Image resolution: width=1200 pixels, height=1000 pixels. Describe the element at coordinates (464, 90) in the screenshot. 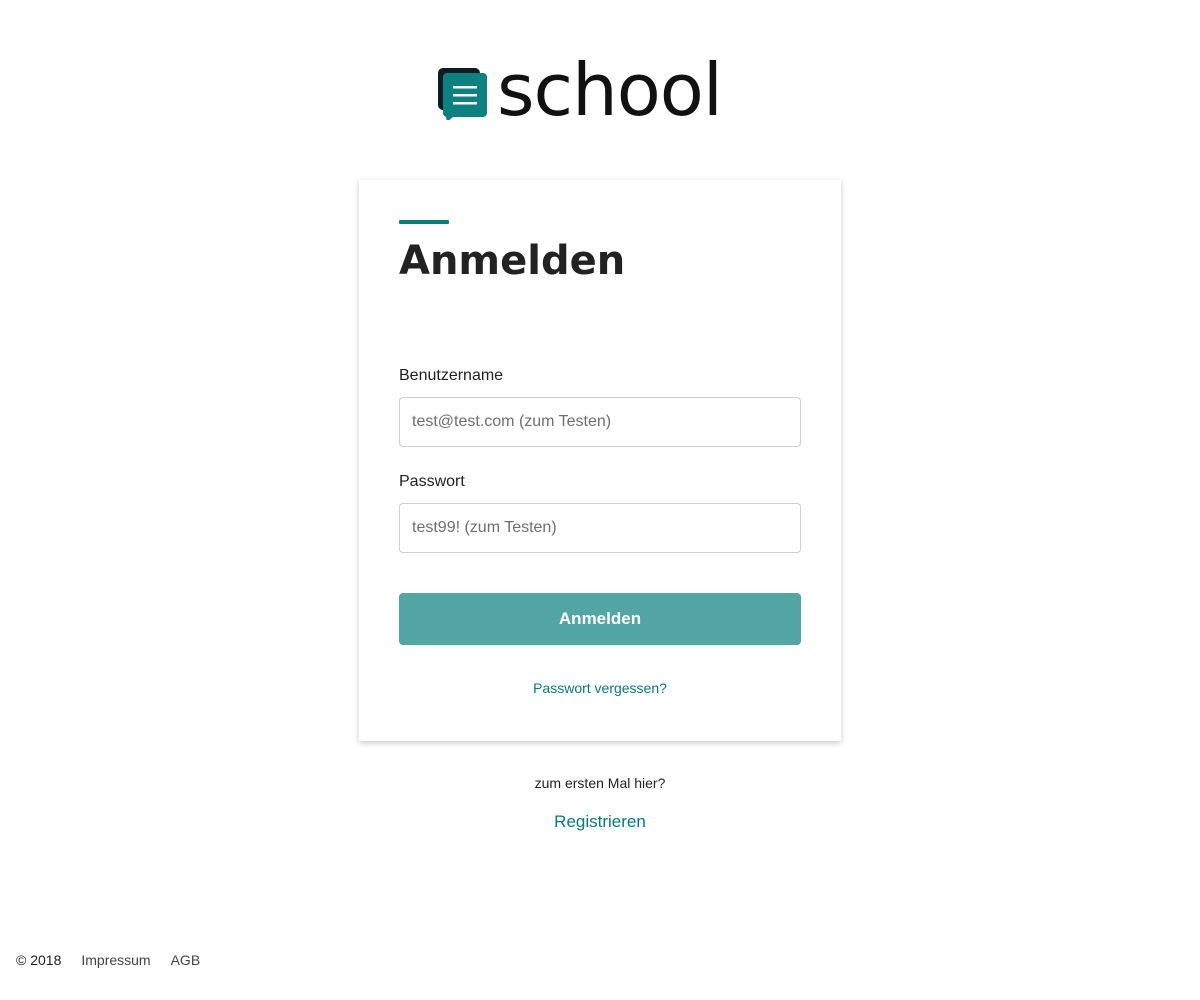

I see `chat-document-icon` at that location.